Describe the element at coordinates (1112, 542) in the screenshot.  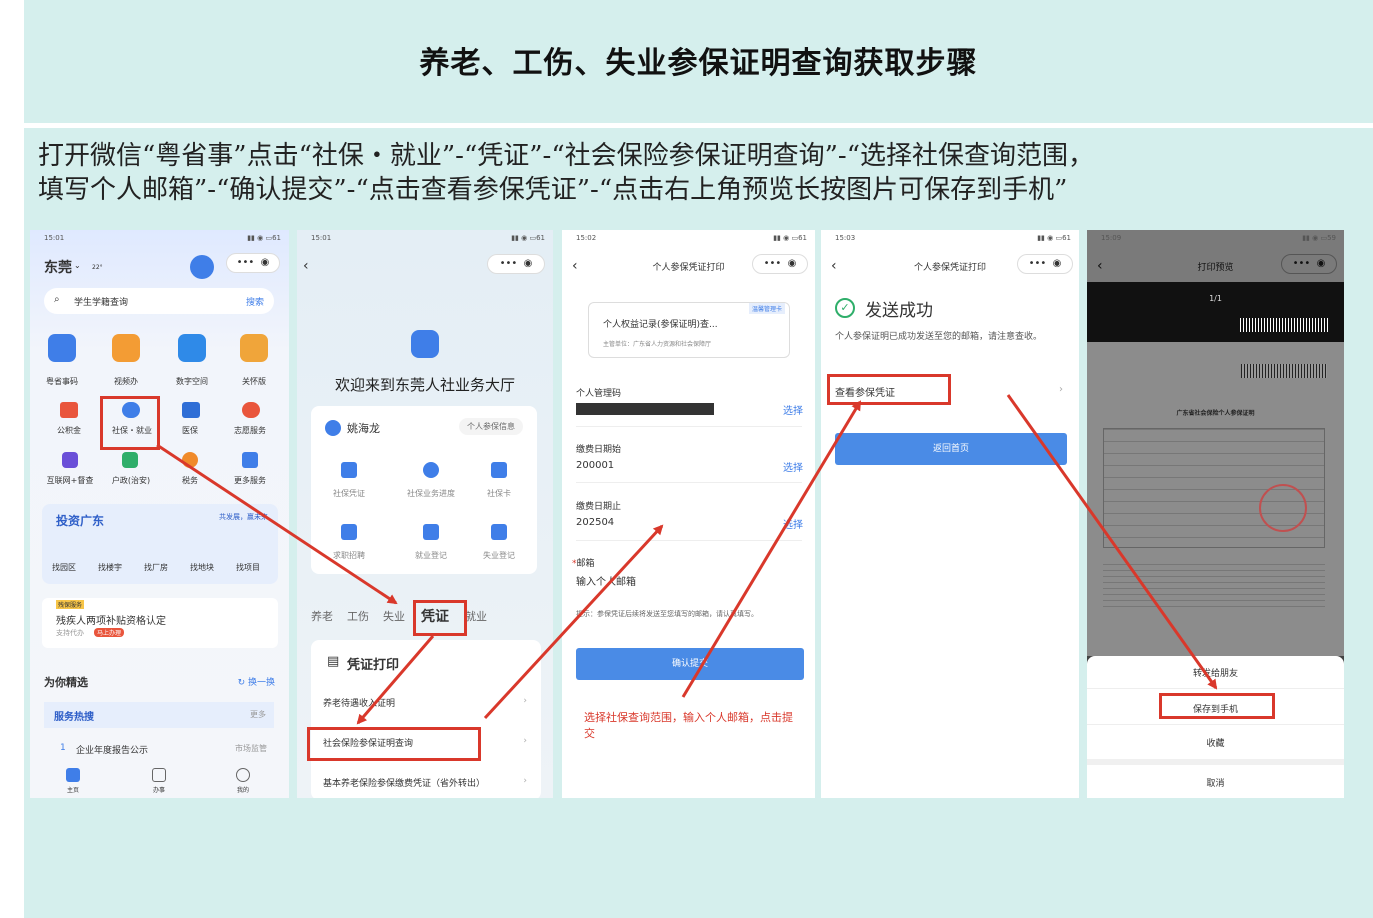
I see `arrow-to-save-option` at that location.